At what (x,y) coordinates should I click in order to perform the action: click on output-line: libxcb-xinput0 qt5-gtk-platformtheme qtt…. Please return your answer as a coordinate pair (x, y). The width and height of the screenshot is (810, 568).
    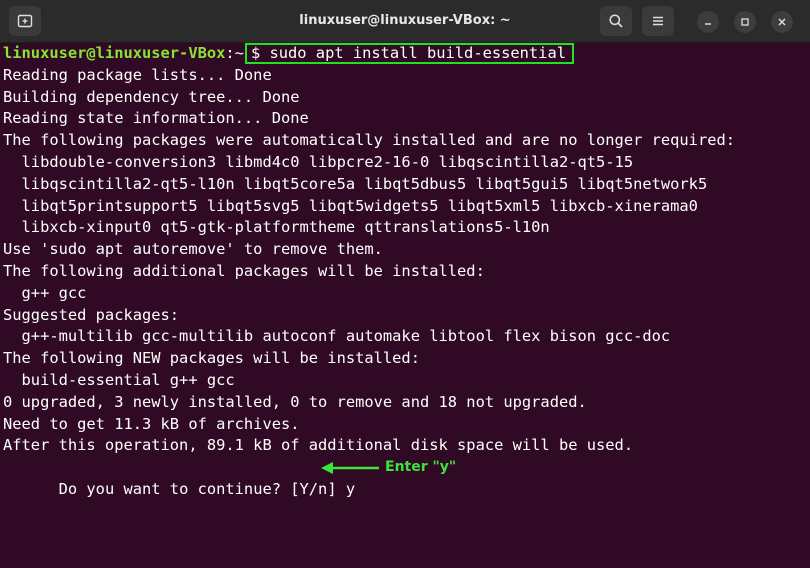
    Looking at the image, I should click on (276, 227).